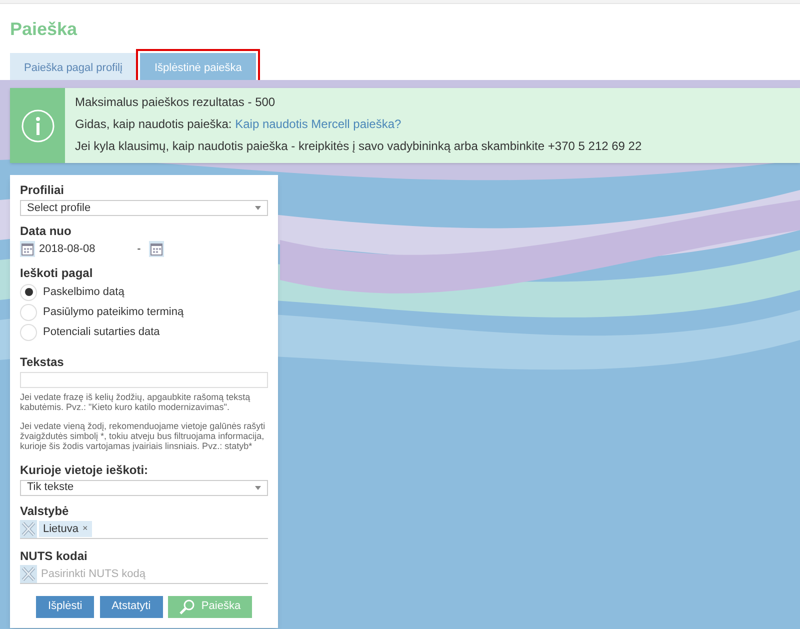 This screenshot has width=800, height=629. What do you see at coordinates (85, 470) in the screenshot?
I see `field-label: Kurioje vietoje ieškoti:` at bounding box center [85, 470].